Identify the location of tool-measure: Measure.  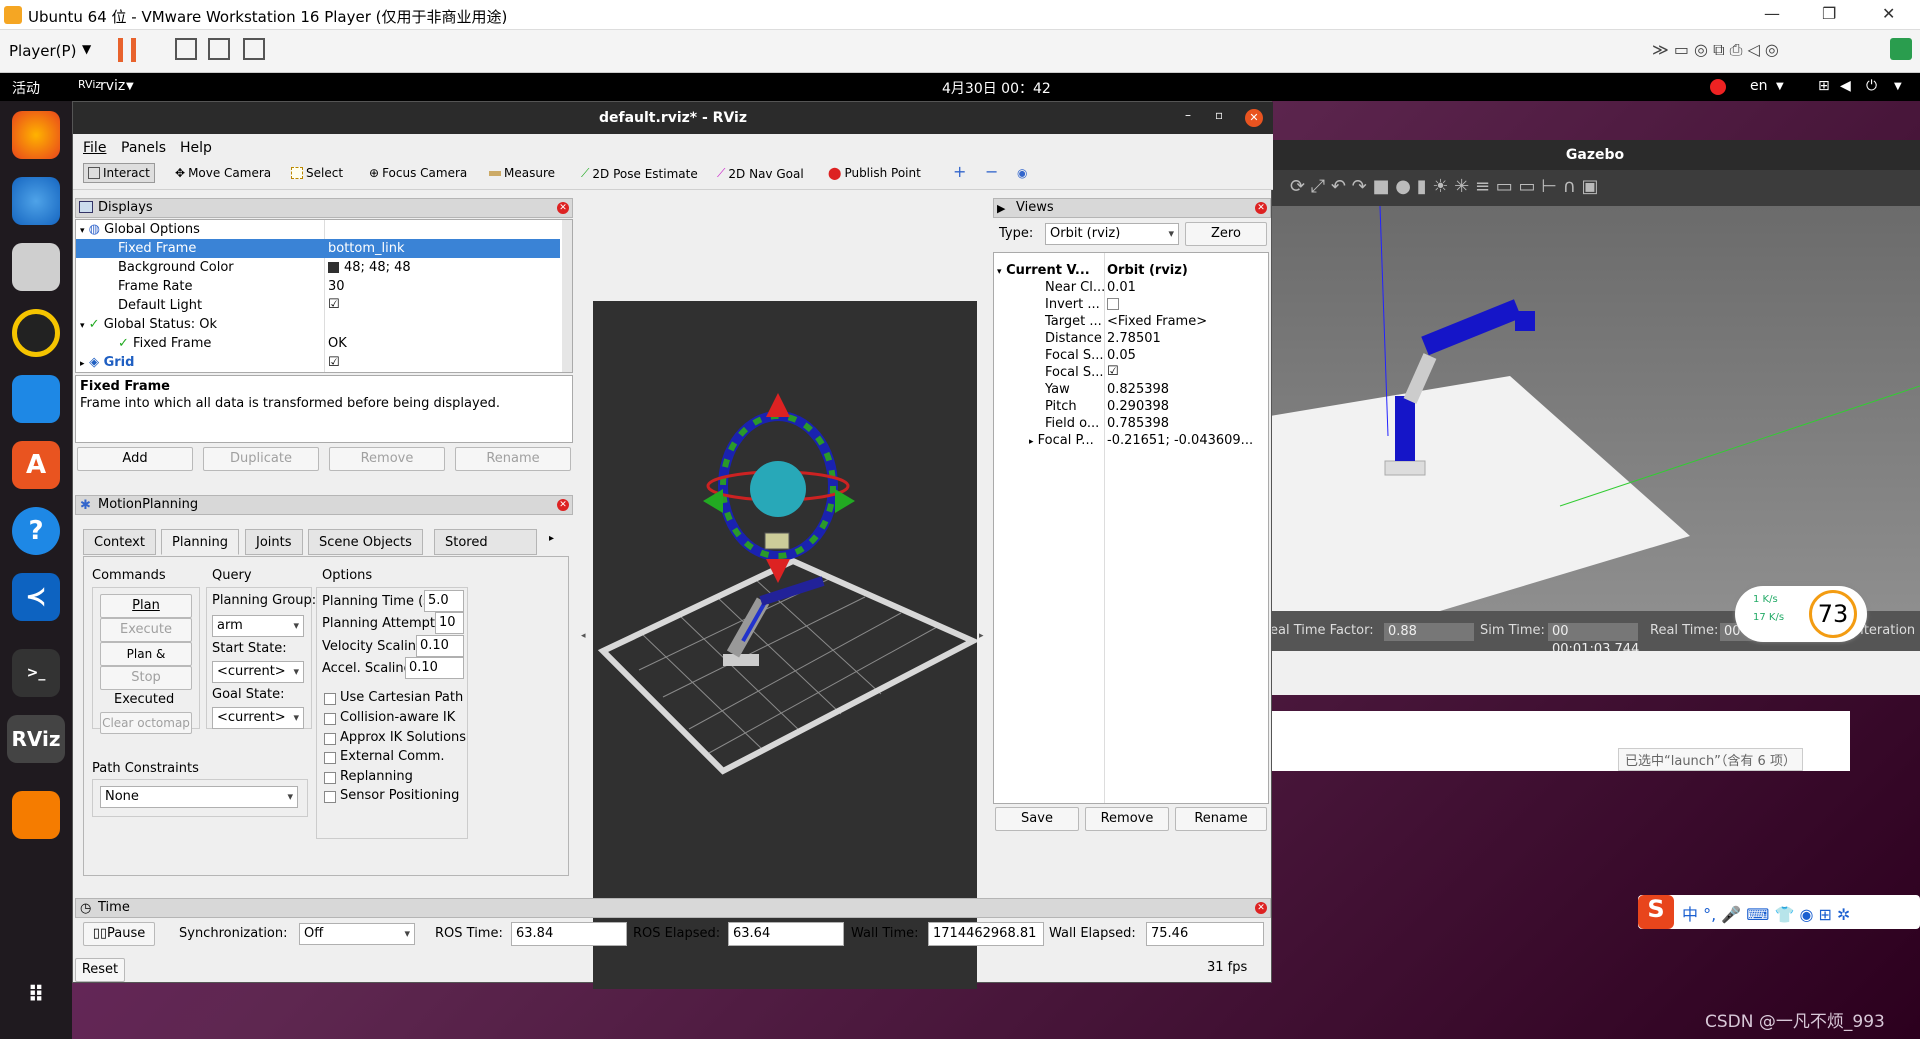
(522, 173).